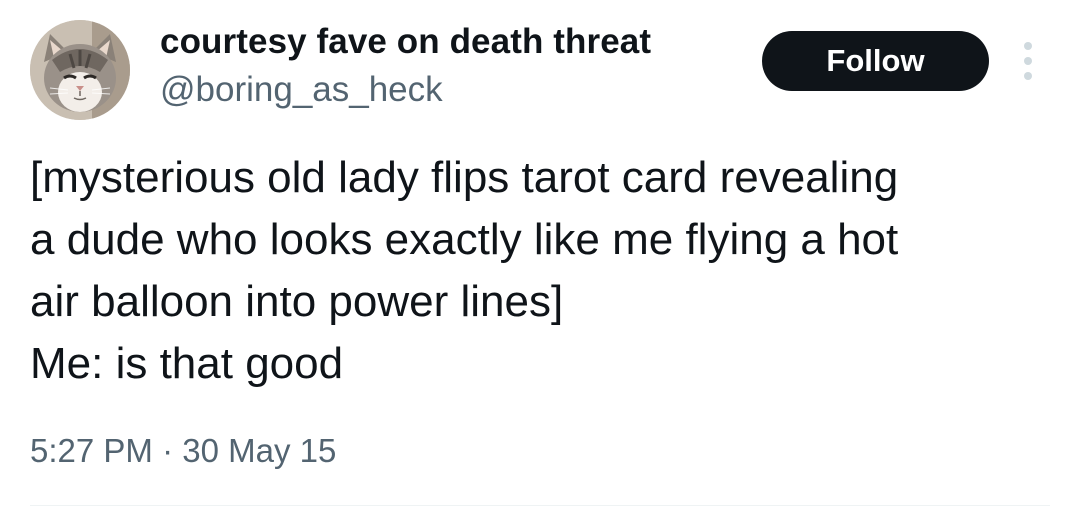 The image size is (1080, 516). I want to click on follow-button: Follow, so click(875, 61).